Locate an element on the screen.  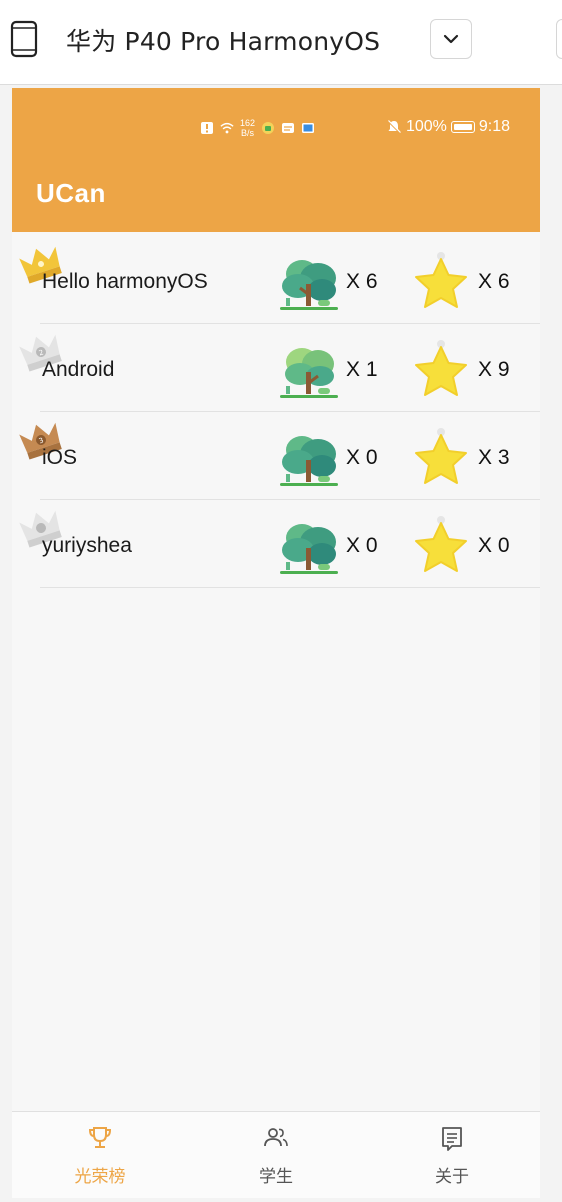
network-speed-value: 162 is located at coordinates (248, 123).